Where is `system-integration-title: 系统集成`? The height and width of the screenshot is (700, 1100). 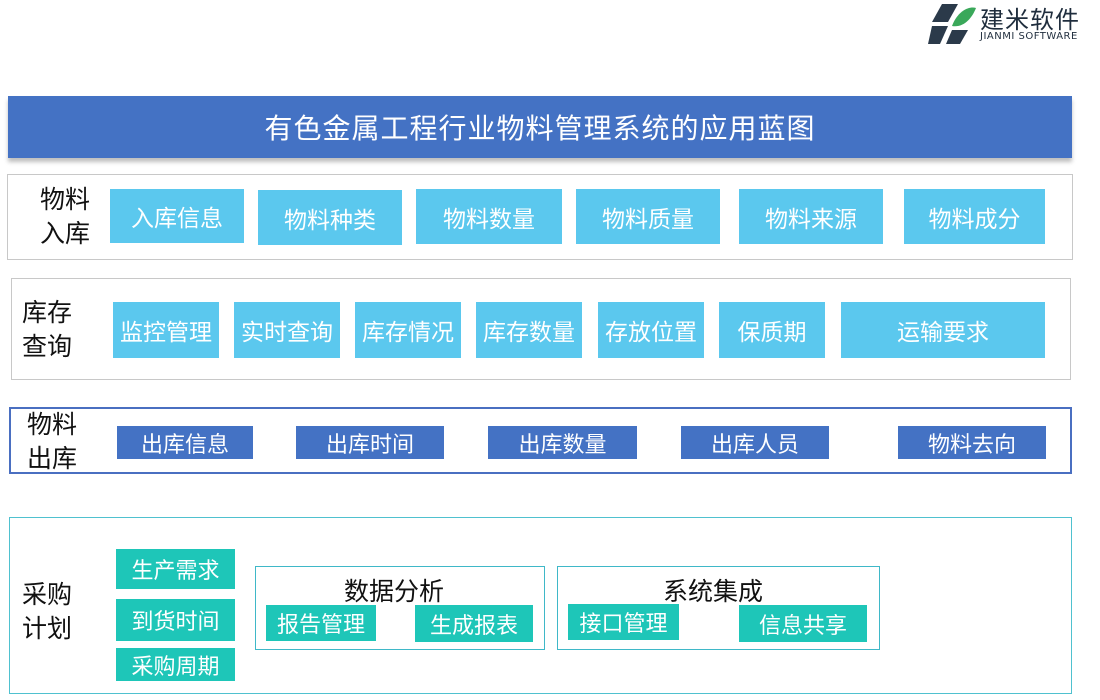
system-integration-title: 系统集成 is located at coordinates (713, 591).